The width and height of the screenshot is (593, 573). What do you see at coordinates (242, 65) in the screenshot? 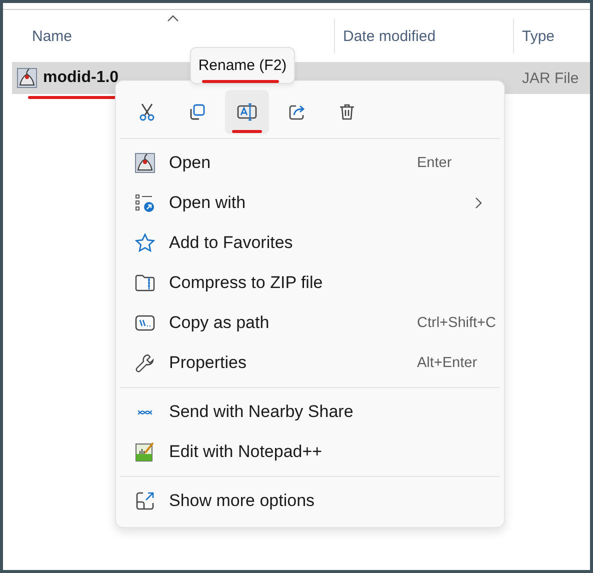
I see `tooltip: Rename (F2)` at bounding box center [242, 65].